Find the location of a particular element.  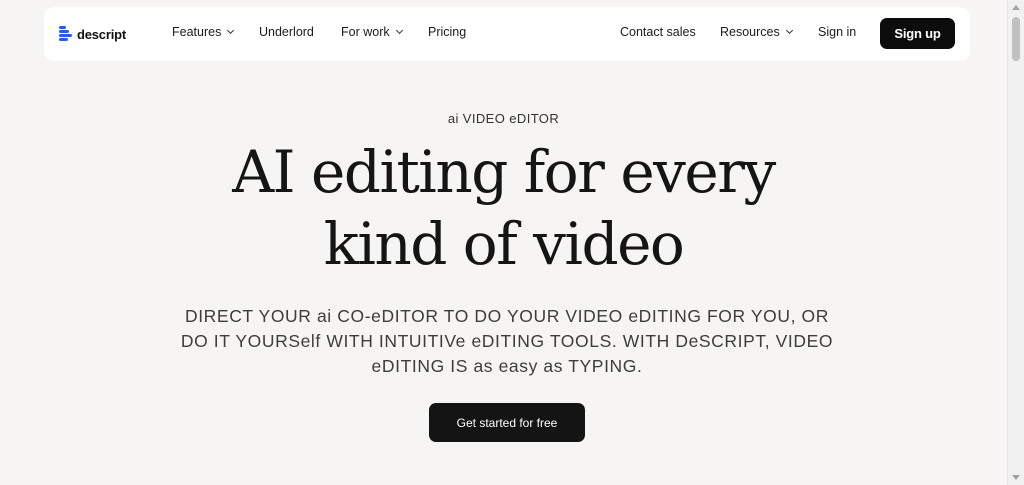

nav-item-label: For work is located at coordinates (365, 32).